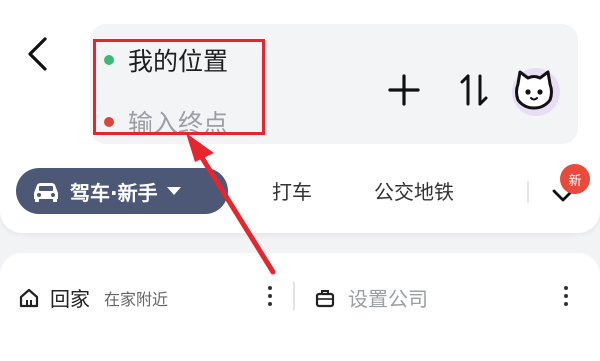  I want to click on house-icon, so click(29, 297).